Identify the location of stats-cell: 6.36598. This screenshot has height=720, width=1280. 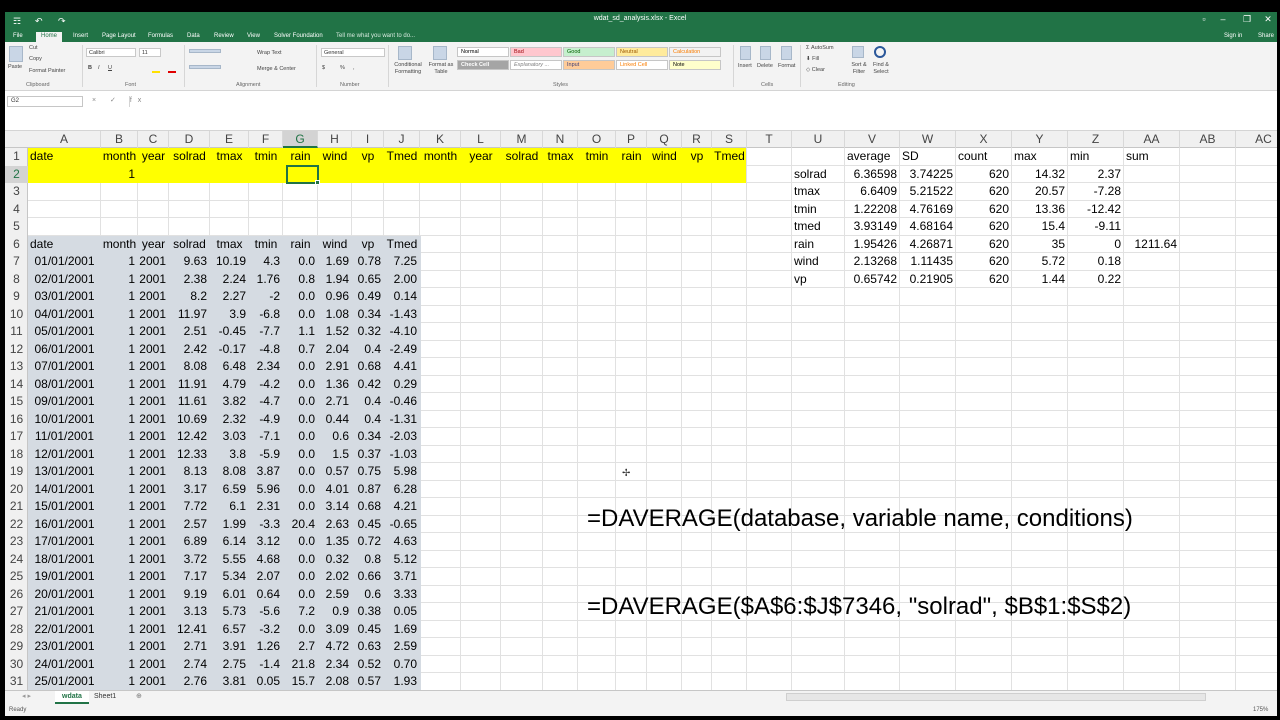
(872, 175).